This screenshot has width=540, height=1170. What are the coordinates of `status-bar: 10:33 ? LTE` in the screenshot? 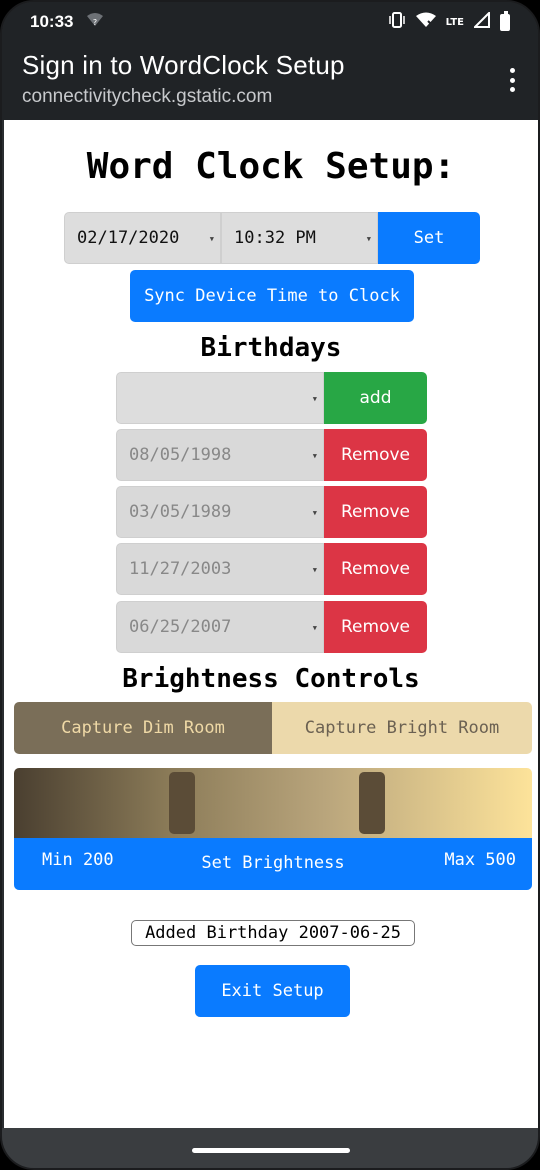 It's located at (270, 22).